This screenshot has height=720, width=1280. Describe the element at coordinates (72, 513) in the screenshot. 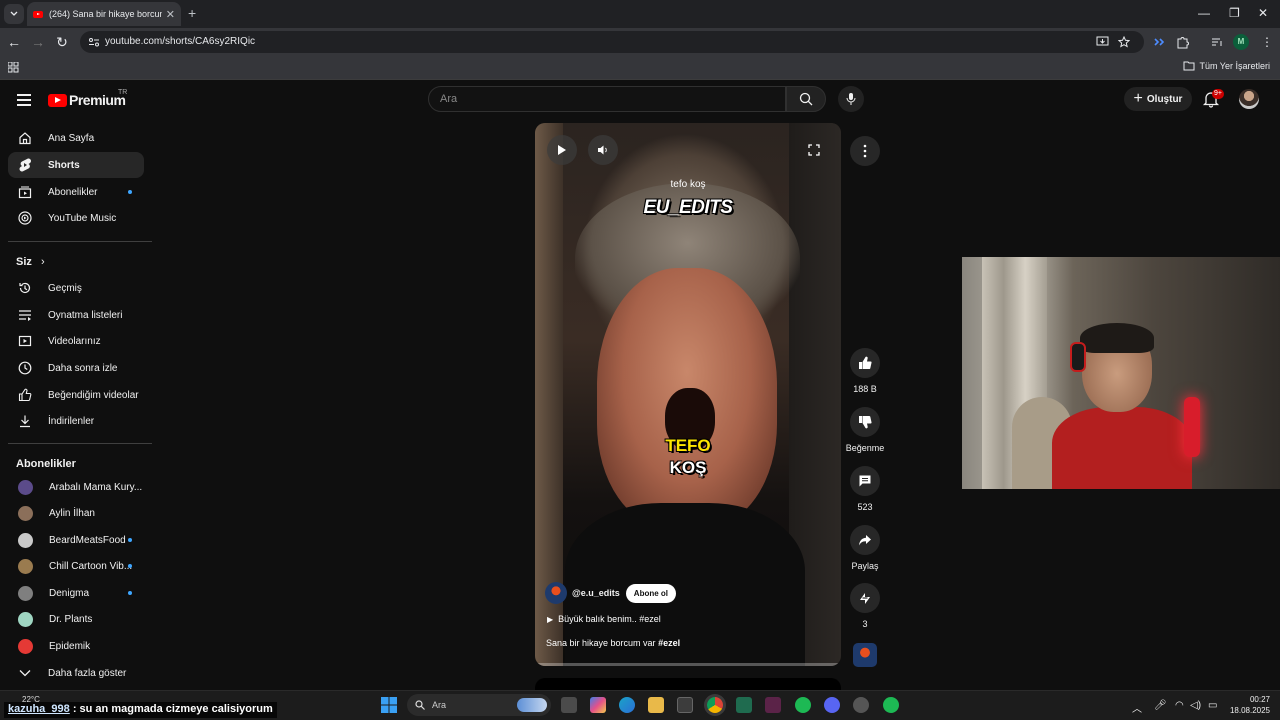

I see `sidebar-item-label: Aylin İlhan` at that location.